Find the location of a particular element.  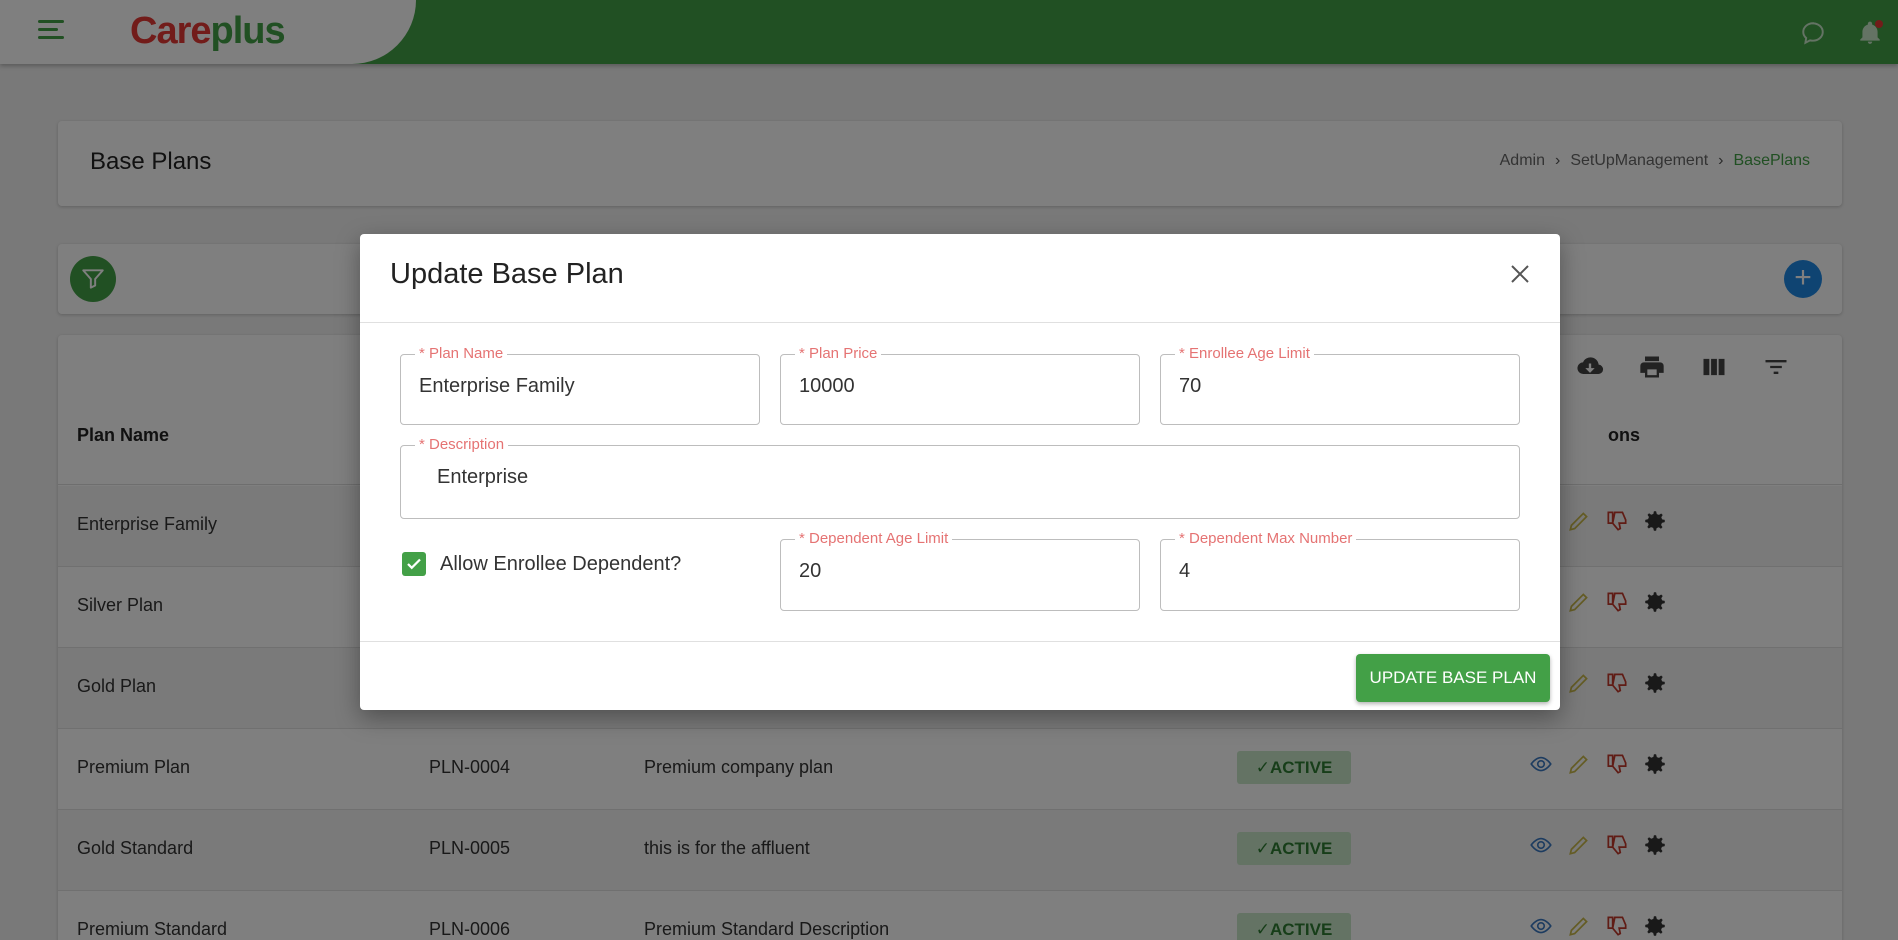

plan-price-input is located at coordinates (960, 386).